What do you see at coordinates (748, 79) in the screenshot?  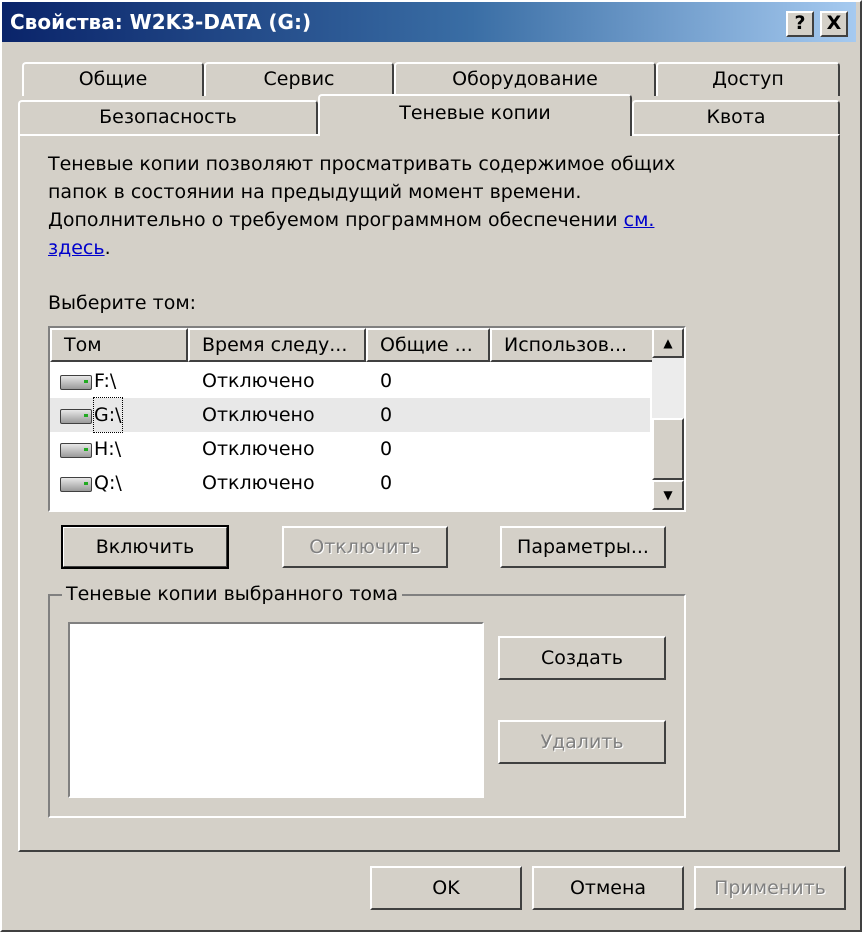 I see `tab-sharing: Доступ` at bounding box center [748, 79].